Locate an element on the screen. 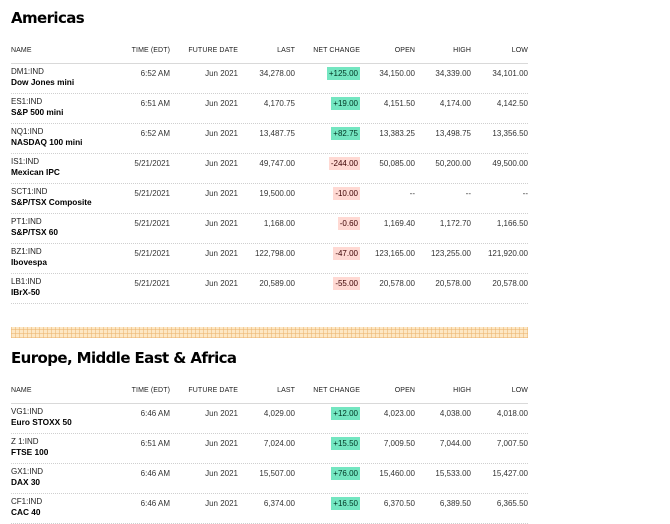 The image size is (670, 524). cell-high: 7,044.00 is located at coordinates (455, 443).